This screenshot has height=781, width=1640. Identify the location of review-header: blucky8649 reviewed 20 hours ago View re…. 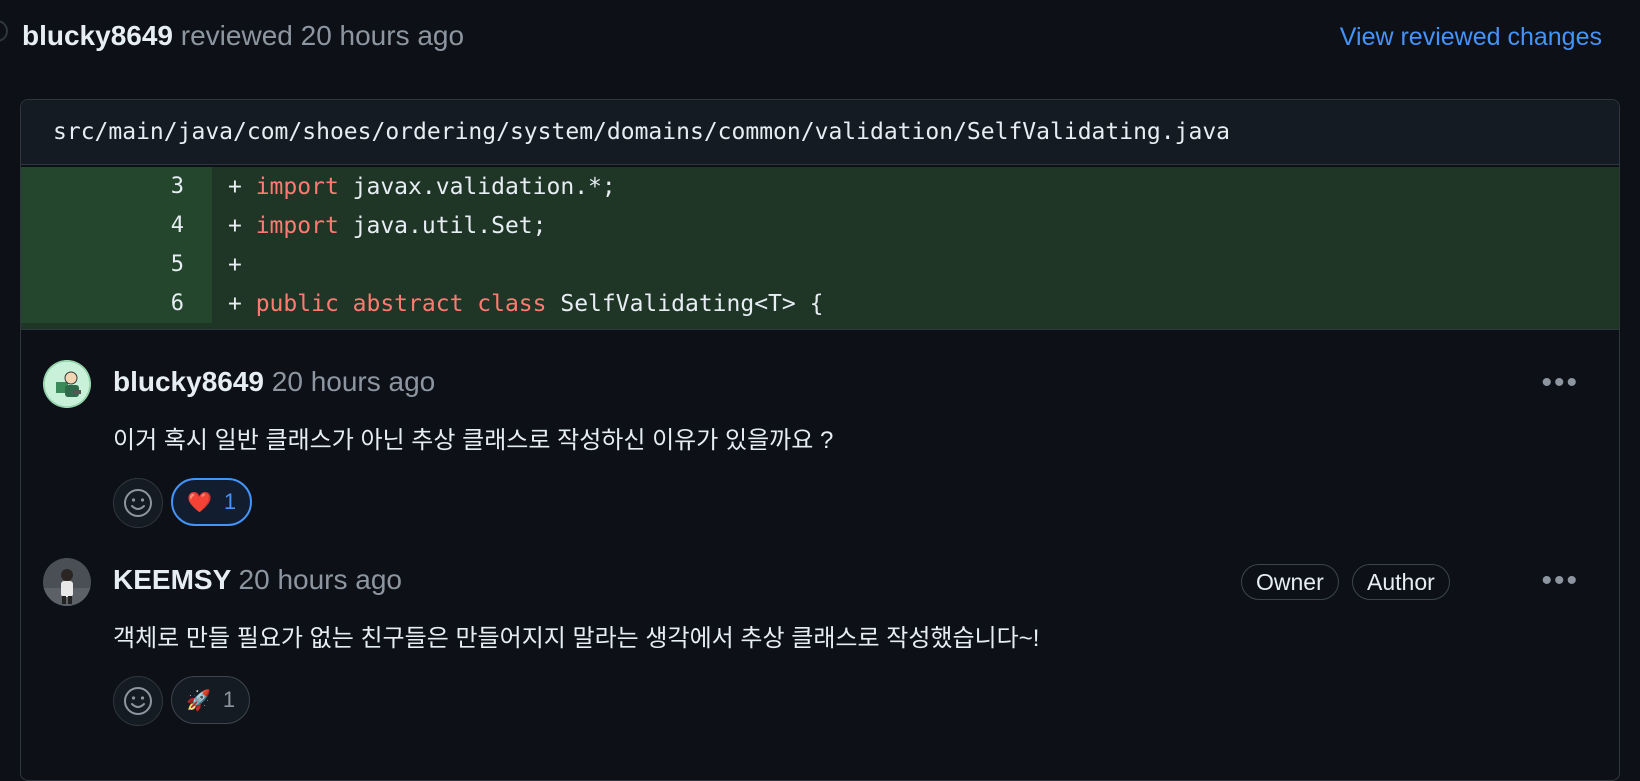
(820, 40).